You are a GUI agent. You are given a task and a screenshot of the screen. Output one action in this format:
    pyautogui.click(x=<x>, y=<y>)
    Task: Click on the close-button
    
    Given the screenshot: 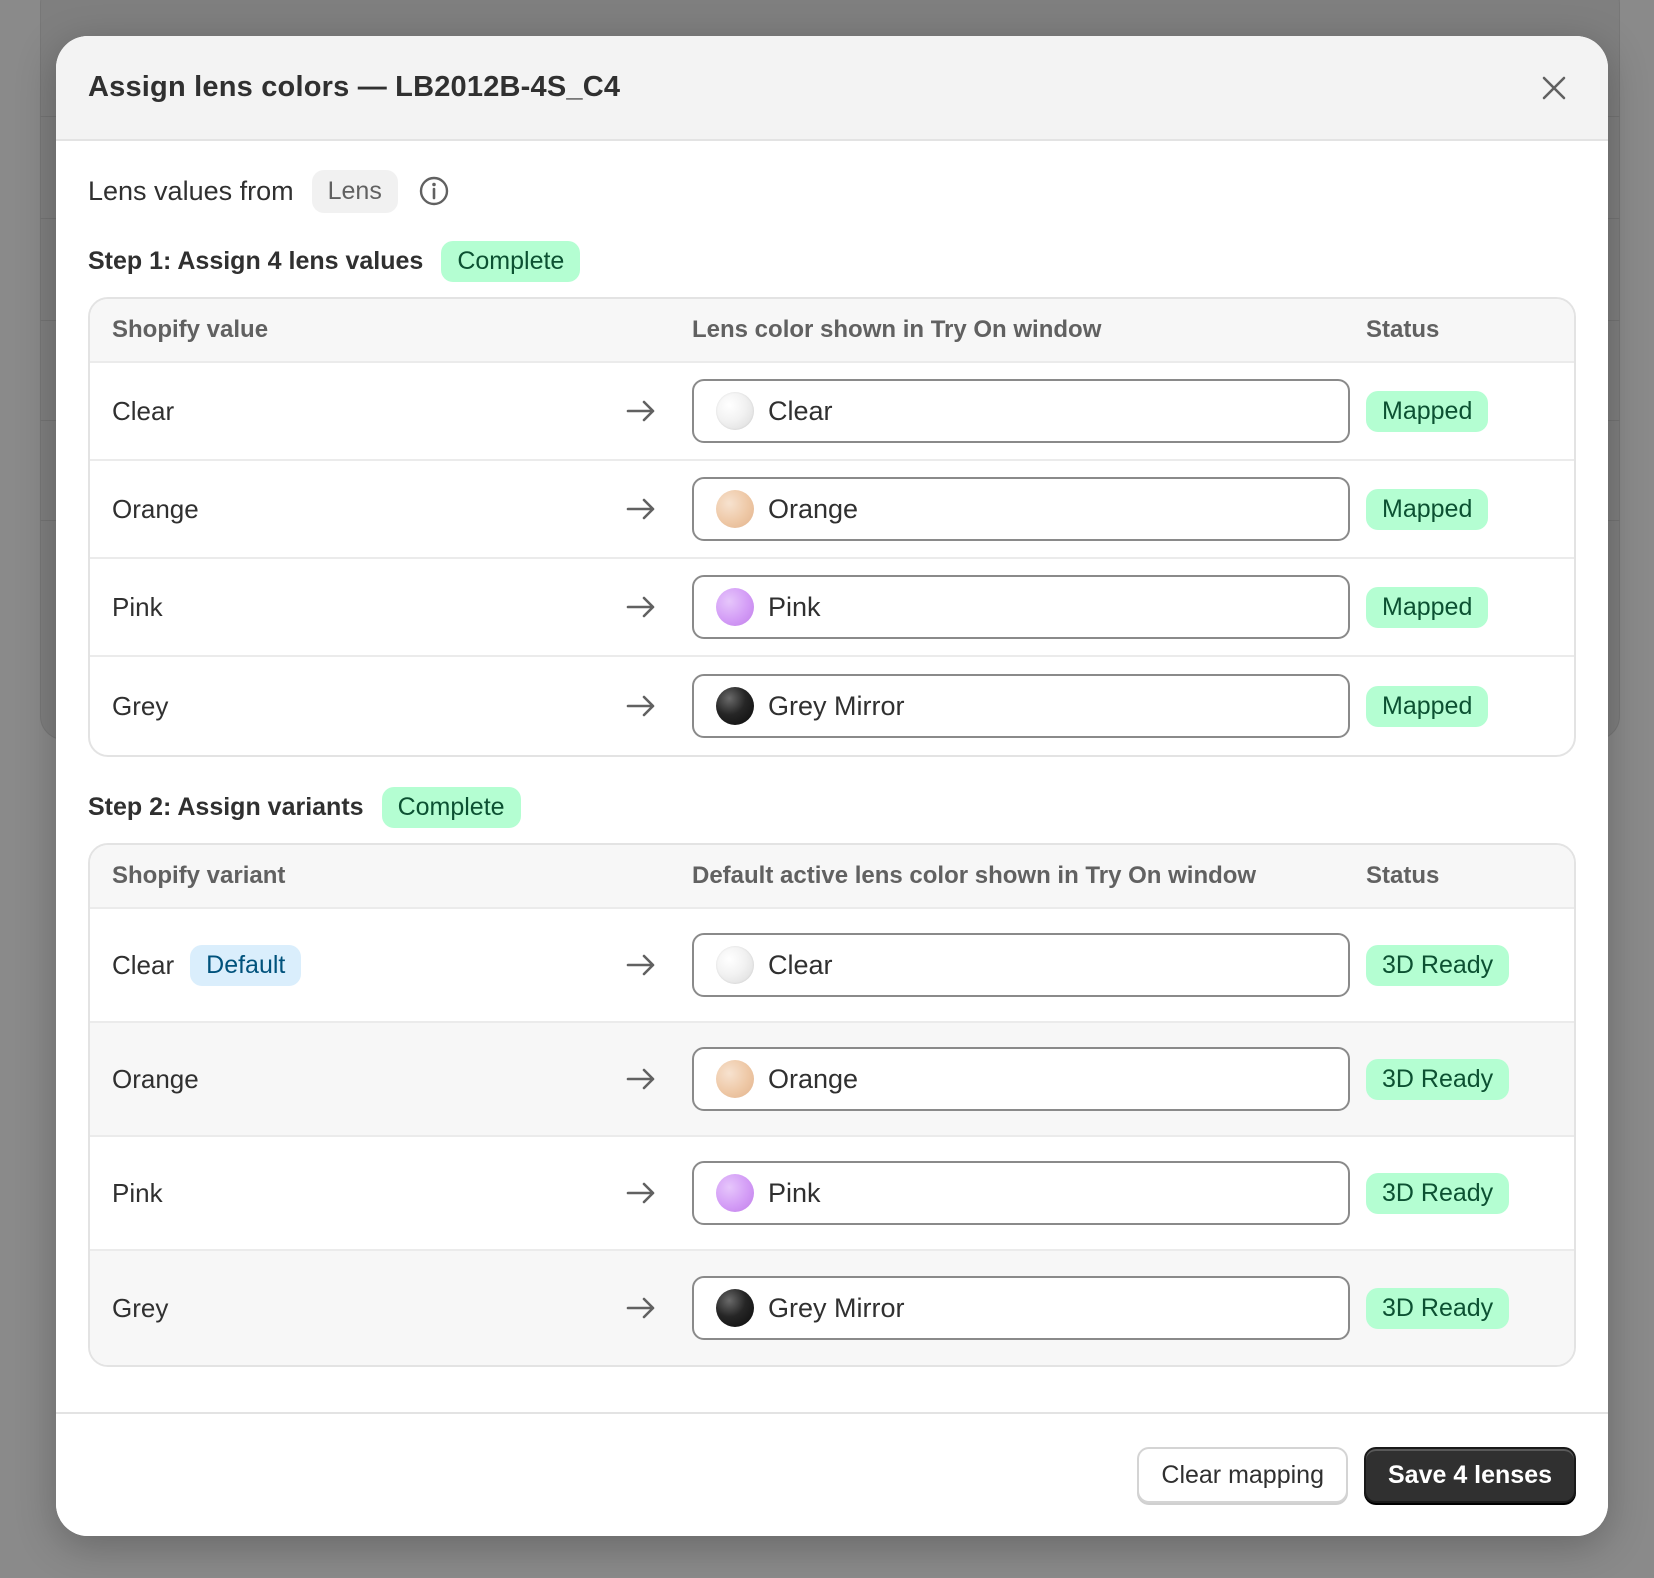 What is the action you would take?
    pyautogui.click(x=1554, y=88)
    